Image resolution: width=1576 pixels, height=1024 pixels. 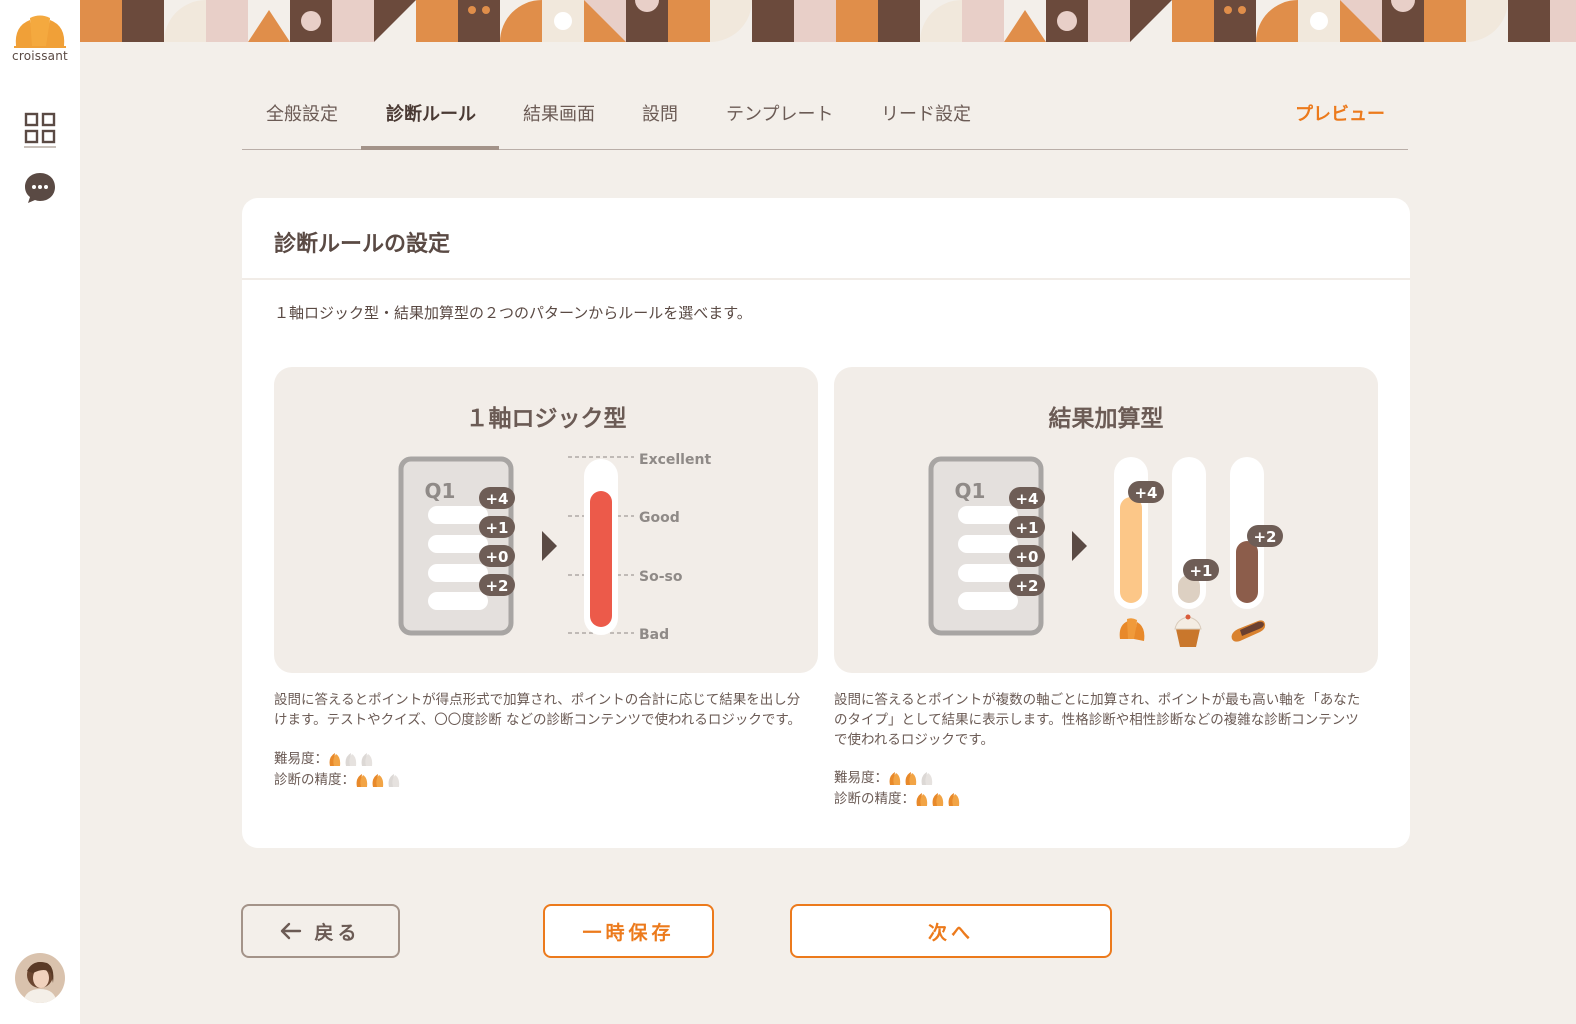 I want to click on back-button-label: 戻る, so click(x=337, y=932).